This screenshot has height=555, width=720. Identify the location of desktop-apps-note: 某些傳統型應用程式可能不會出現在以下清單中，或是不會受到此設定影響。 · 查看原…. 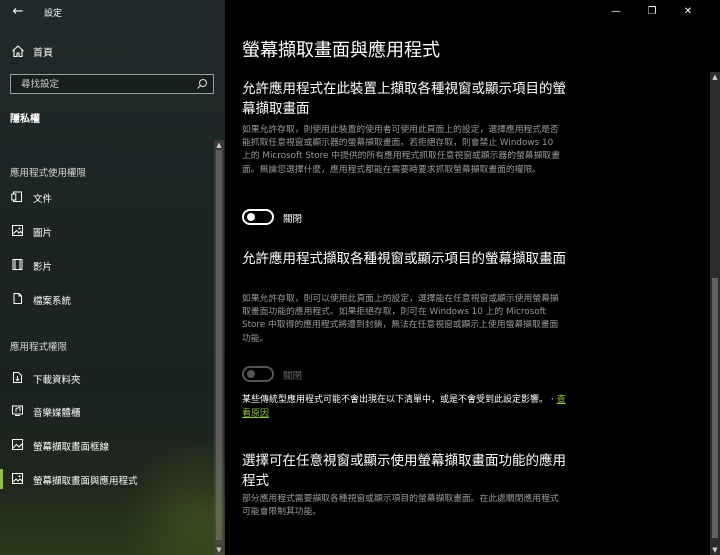
(404, 407).